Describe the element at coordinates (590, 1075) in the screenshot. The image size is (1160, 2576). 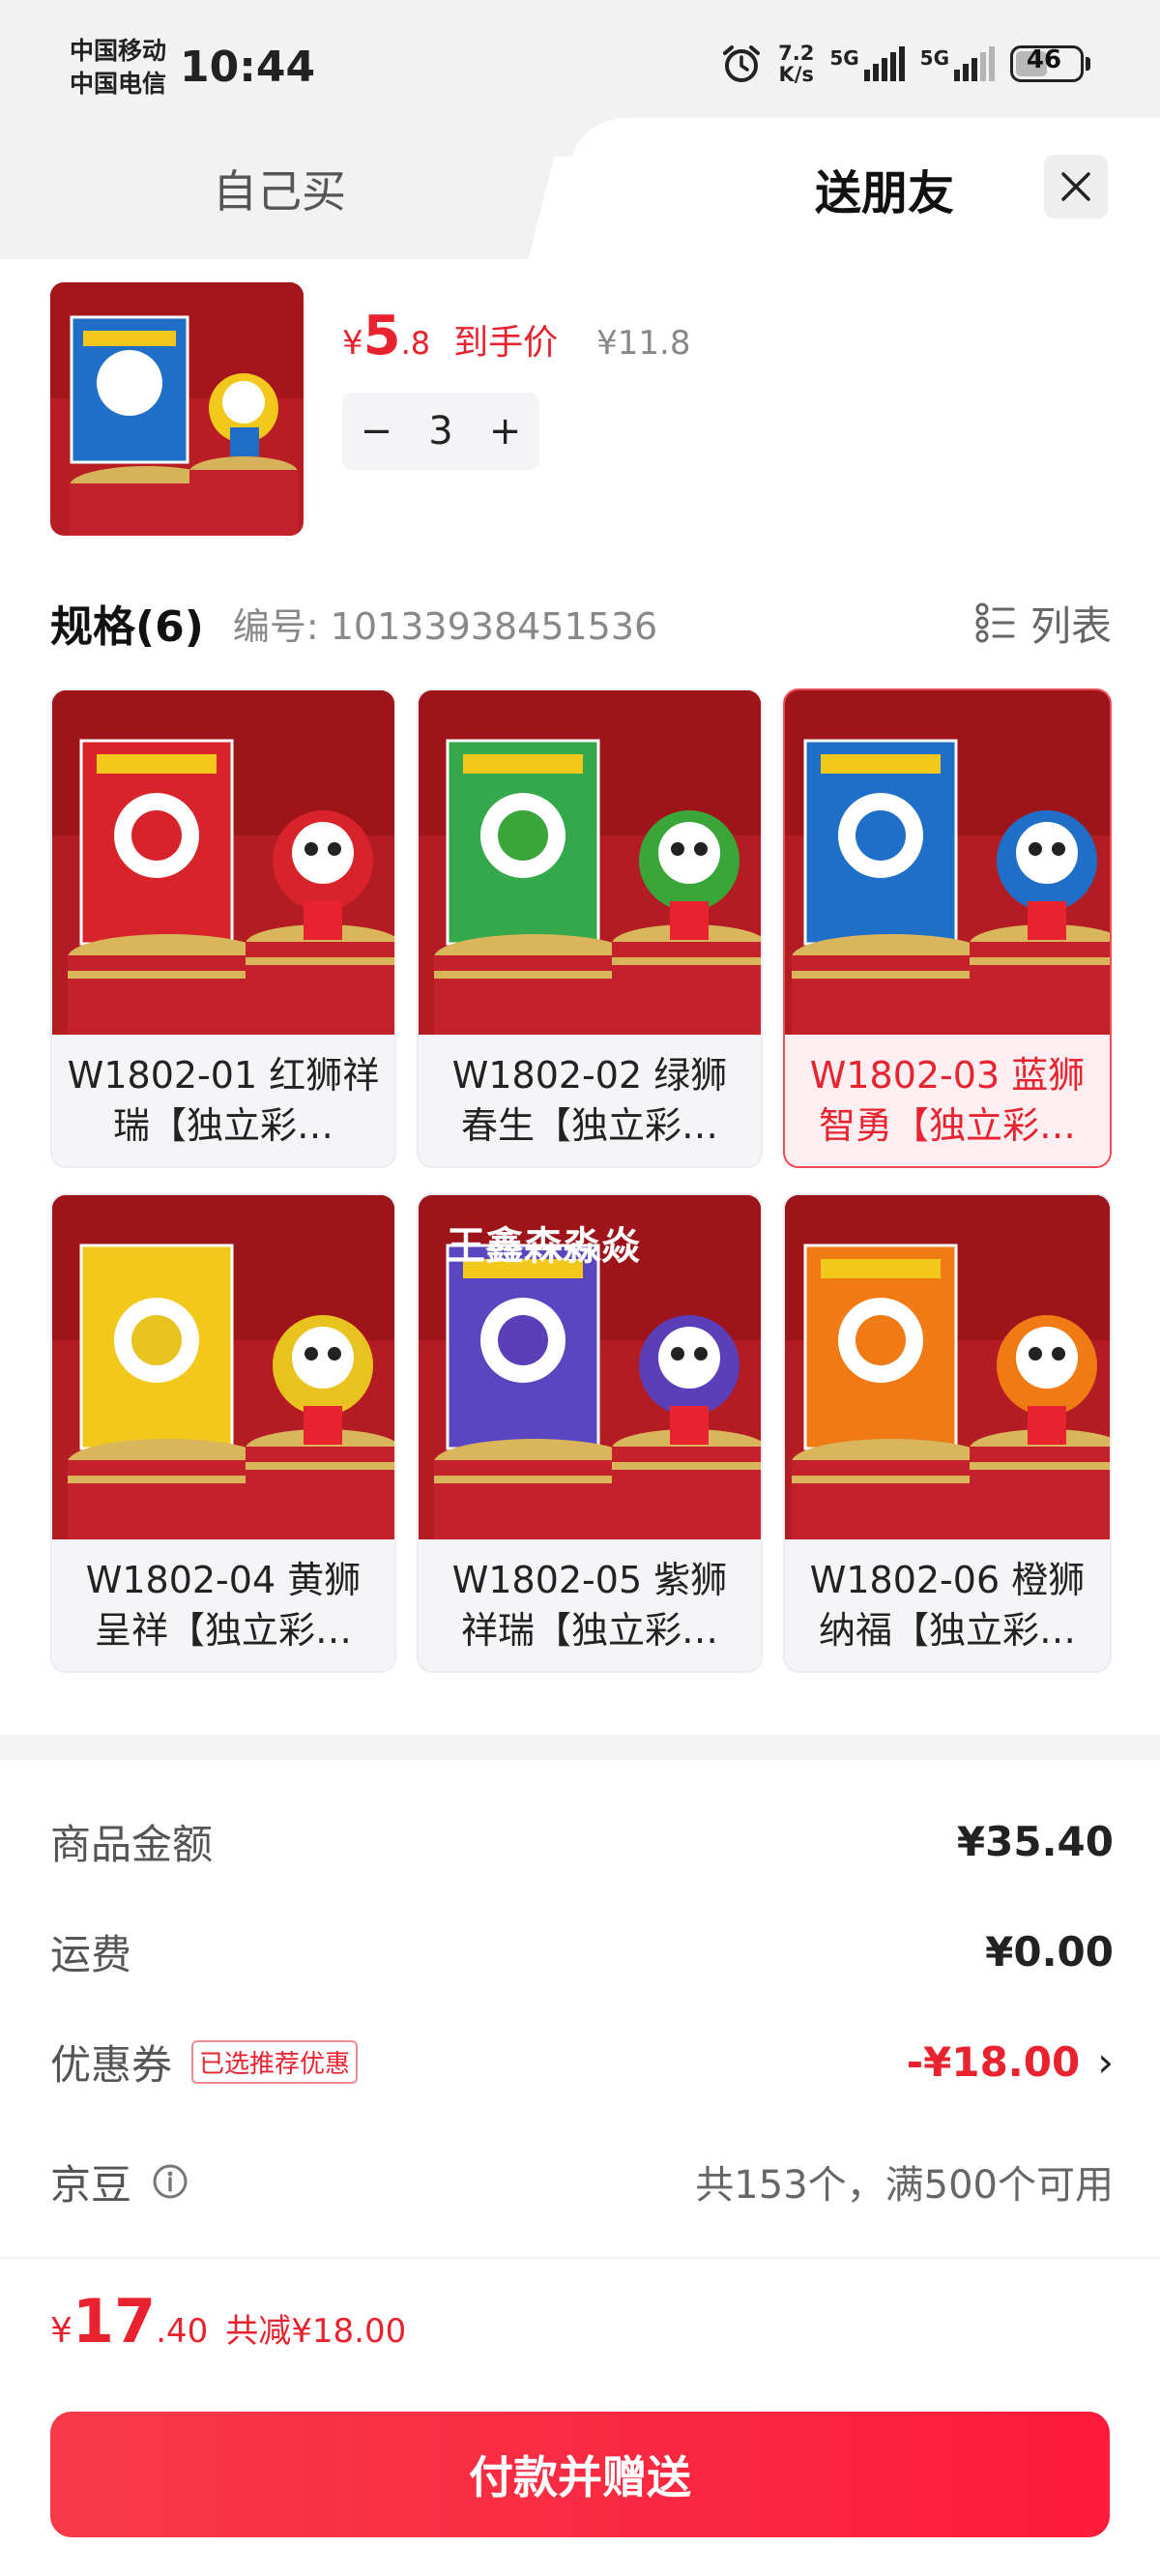
I see `variant-label-line1: W1802-02 绿狮` at that location.